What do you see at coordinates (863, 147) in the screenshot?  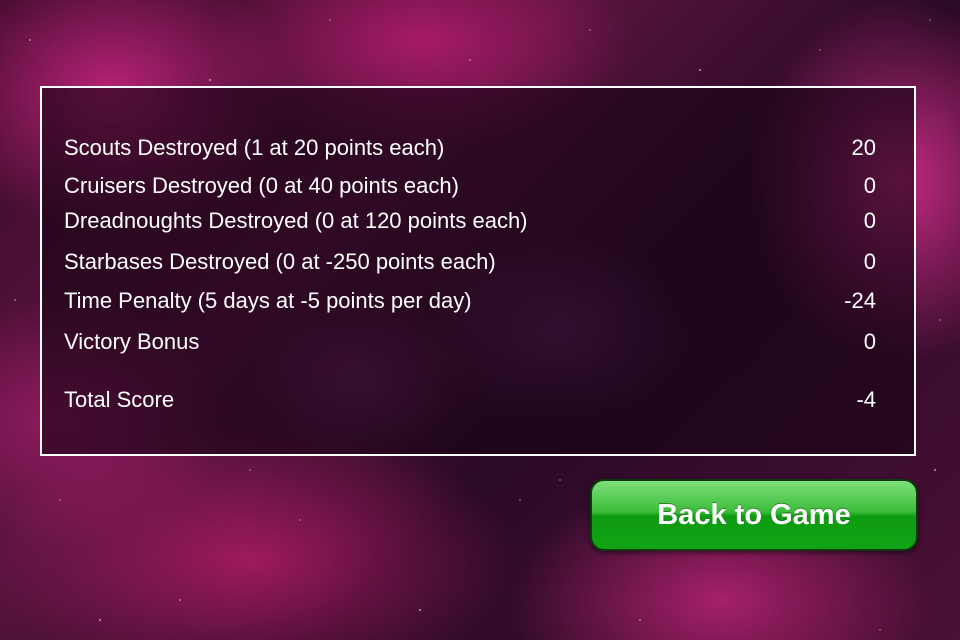 I see `score-row-value: 20` at bounding box center [863, 147].